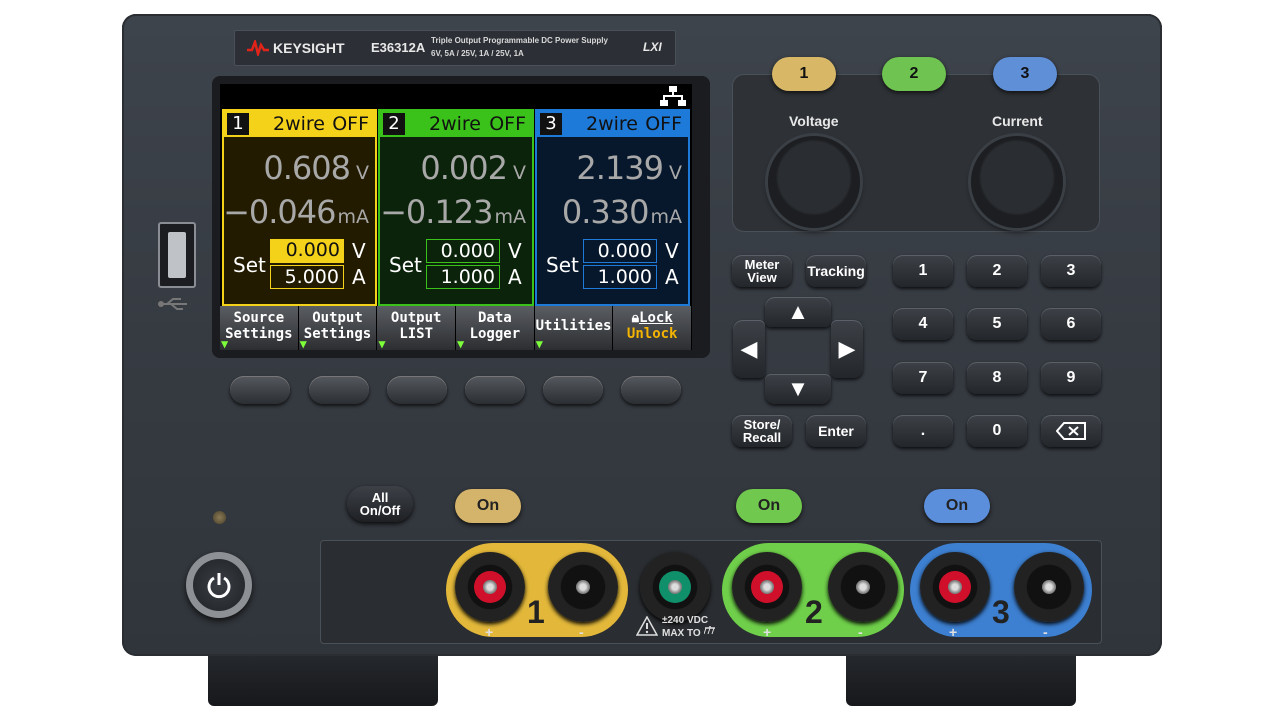 This screenshot has height=720, width=1280. What do you see at coordinates (177, 255) in the screenshot?
I see `usb-port` at bounding box center [177, 255].